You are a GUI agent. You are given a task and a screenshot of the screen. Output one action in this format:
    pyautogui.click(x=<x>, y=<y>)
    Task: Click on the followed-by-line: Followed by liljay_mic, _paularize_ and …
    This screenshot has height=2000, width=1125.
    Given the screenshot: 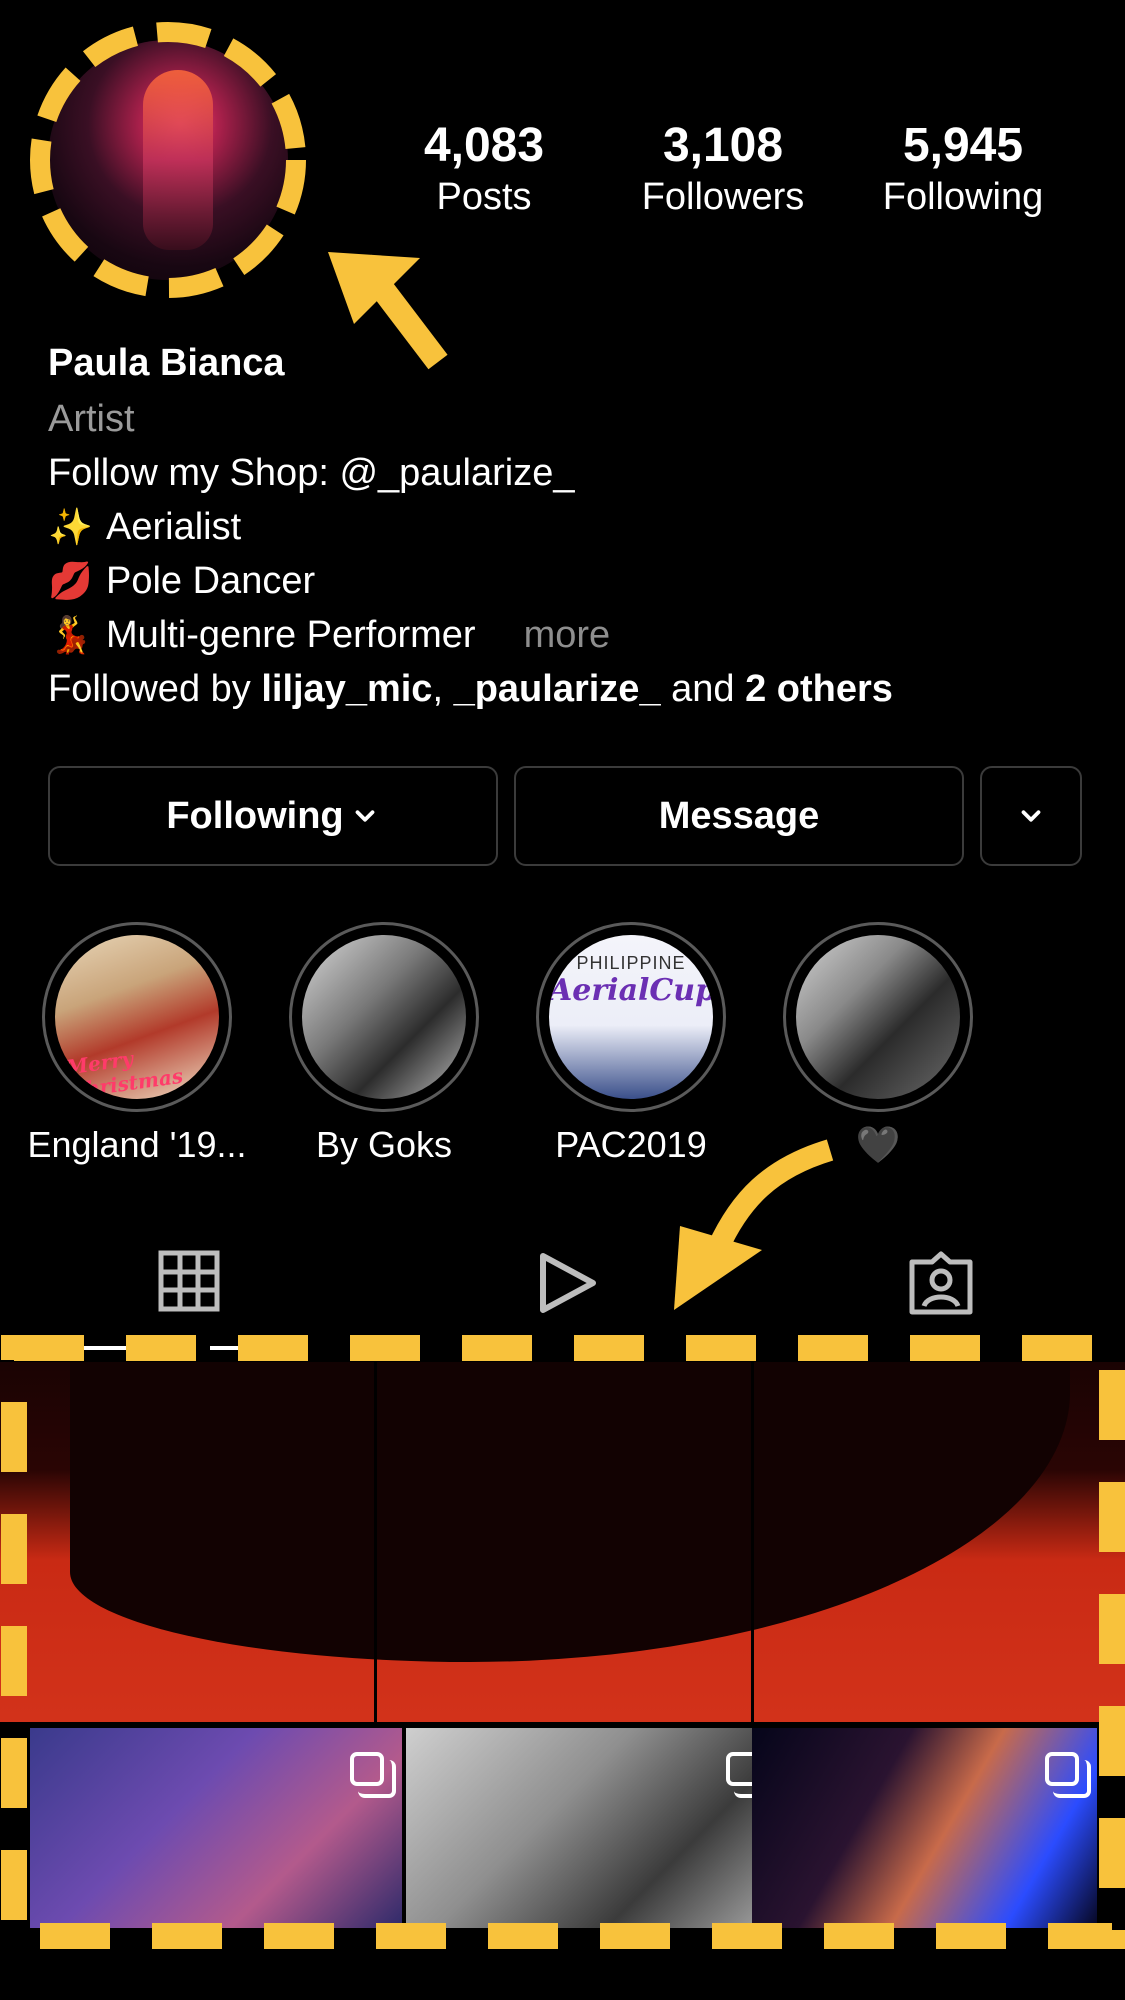 What is the action you would take?
    pyautogui.click(x=470, y=689)
    